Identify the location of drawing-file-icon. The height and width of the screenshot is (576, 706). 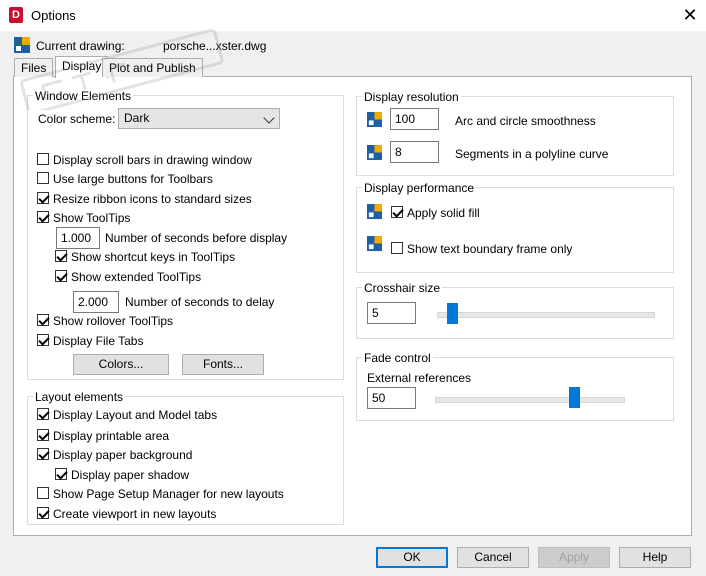
(22, 45).